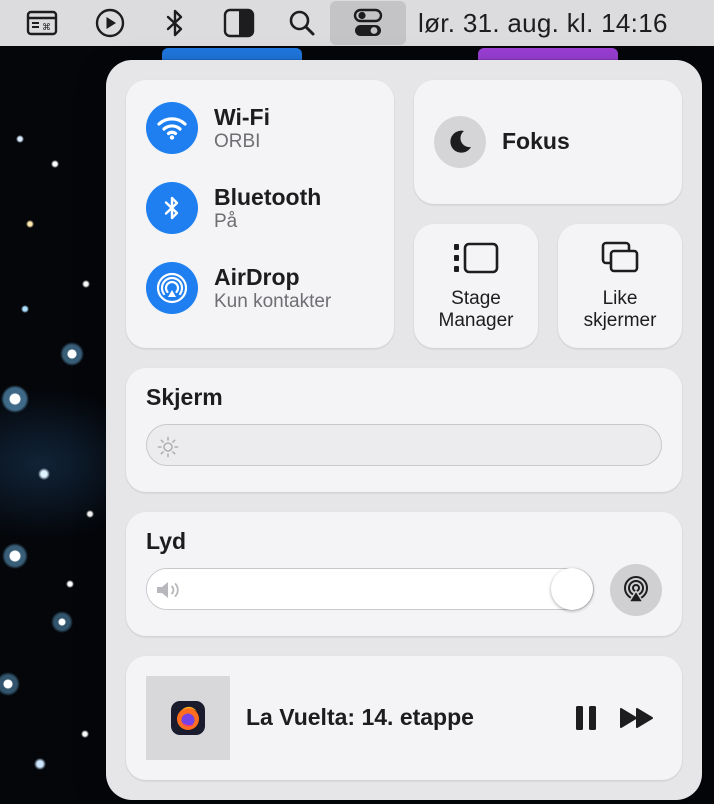 The image size is (714, 804). What do you see at coordinates (257, 276) in the screenshot?
I see `airdrop-title: AirDrop` at bounding box center [257, 276].